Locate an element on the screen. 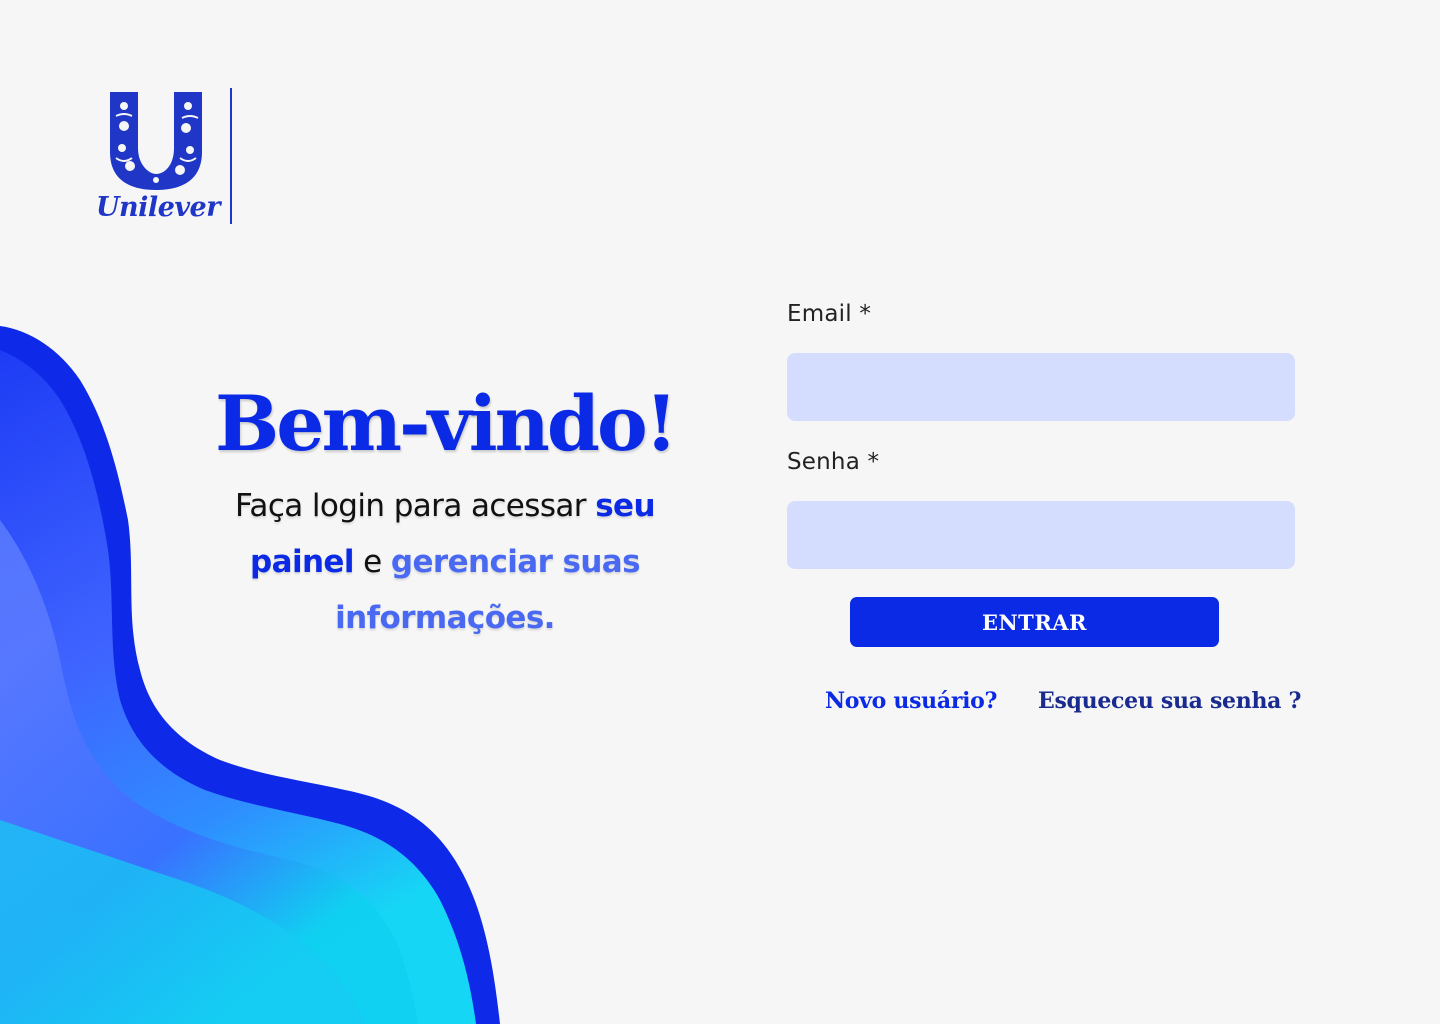 This screenshot has height=1024, width=1440. esqueceu-senha-link: Esqueceu sua senha ? is located at coordinates (1169, 701).